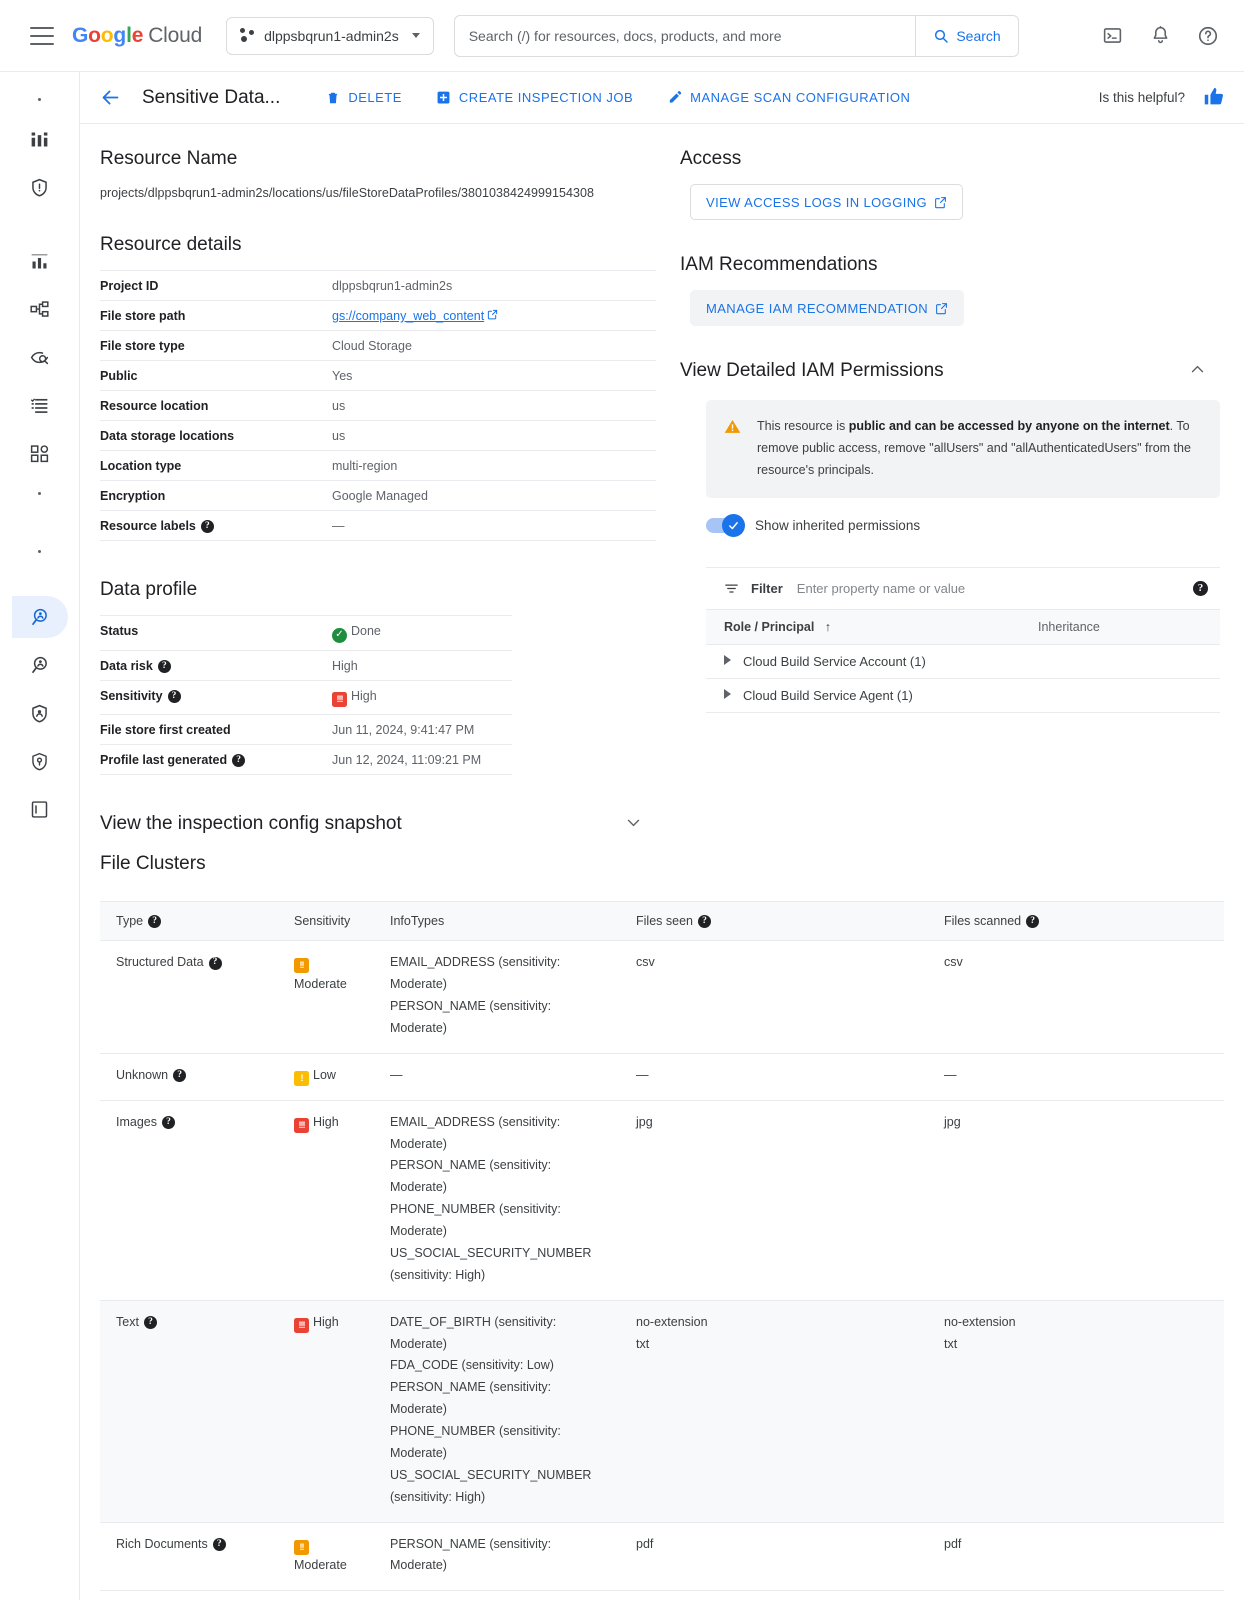 The image size is (1244, 1600). What do you see at coordinates (39, 617) in the screenshot?
I see `rail-item-sensitive-data-protection` at bounding box center [39, 617].